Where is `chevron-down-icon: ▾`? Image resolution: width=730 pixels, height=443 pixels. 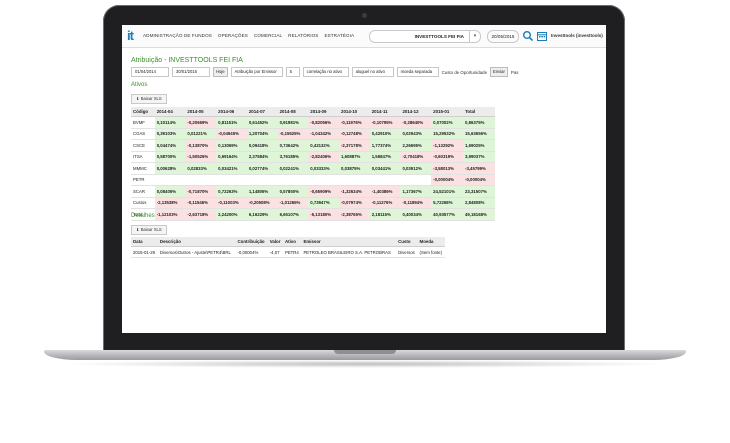 chevron-down-icon: ▾ is located at coordinates (474, 36).